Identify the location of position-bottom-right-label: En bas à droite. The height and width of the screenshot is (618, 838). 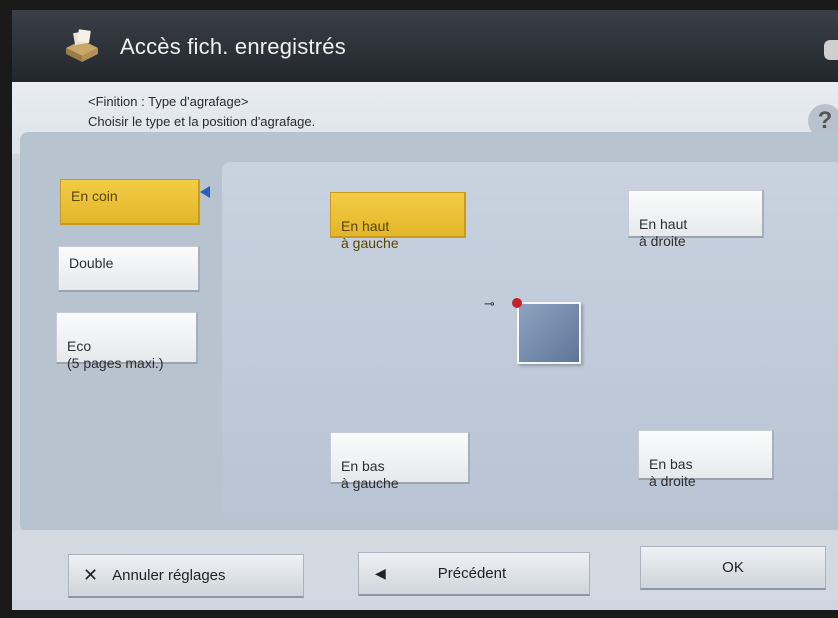
(672, 472).